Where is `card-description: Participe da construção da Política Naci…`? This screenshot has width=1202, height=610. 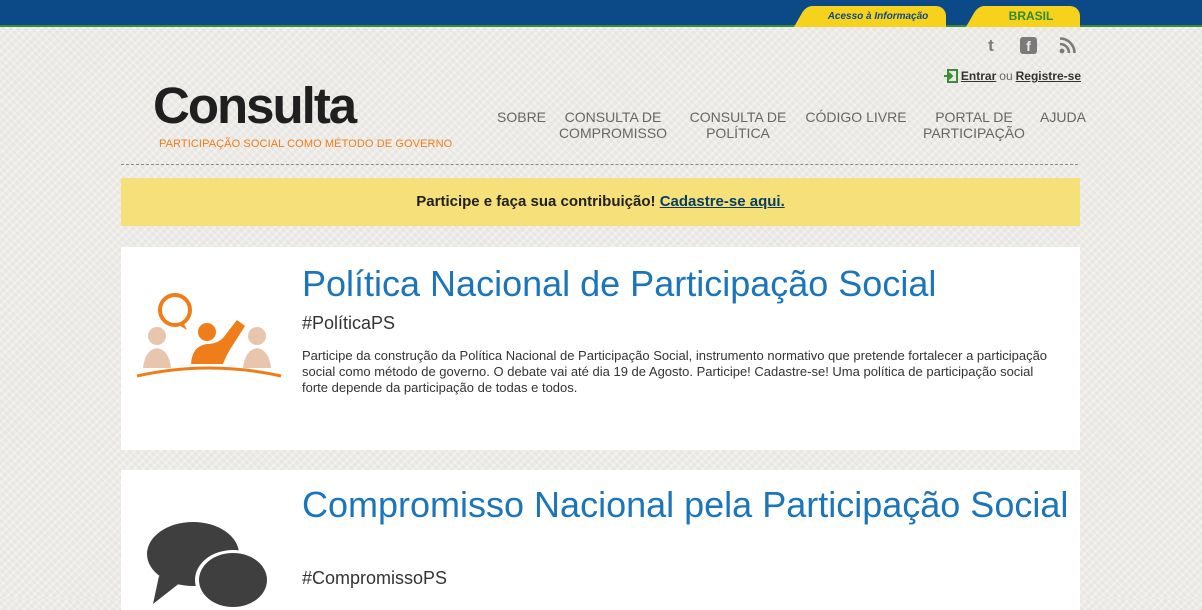 card-description: Participe da construção da Política Naci… is located at coordinates (675, 371).